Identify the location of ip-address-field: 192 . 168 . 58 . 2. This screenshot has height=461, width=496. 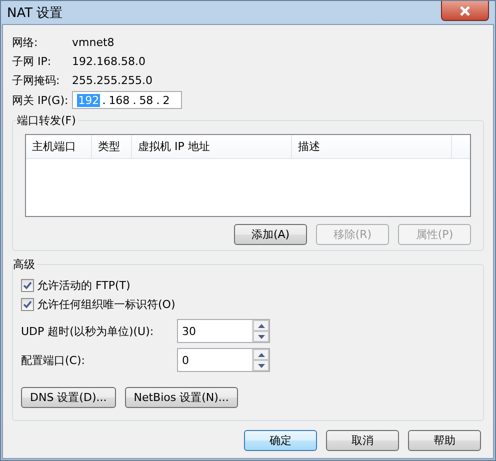
(127, 100).